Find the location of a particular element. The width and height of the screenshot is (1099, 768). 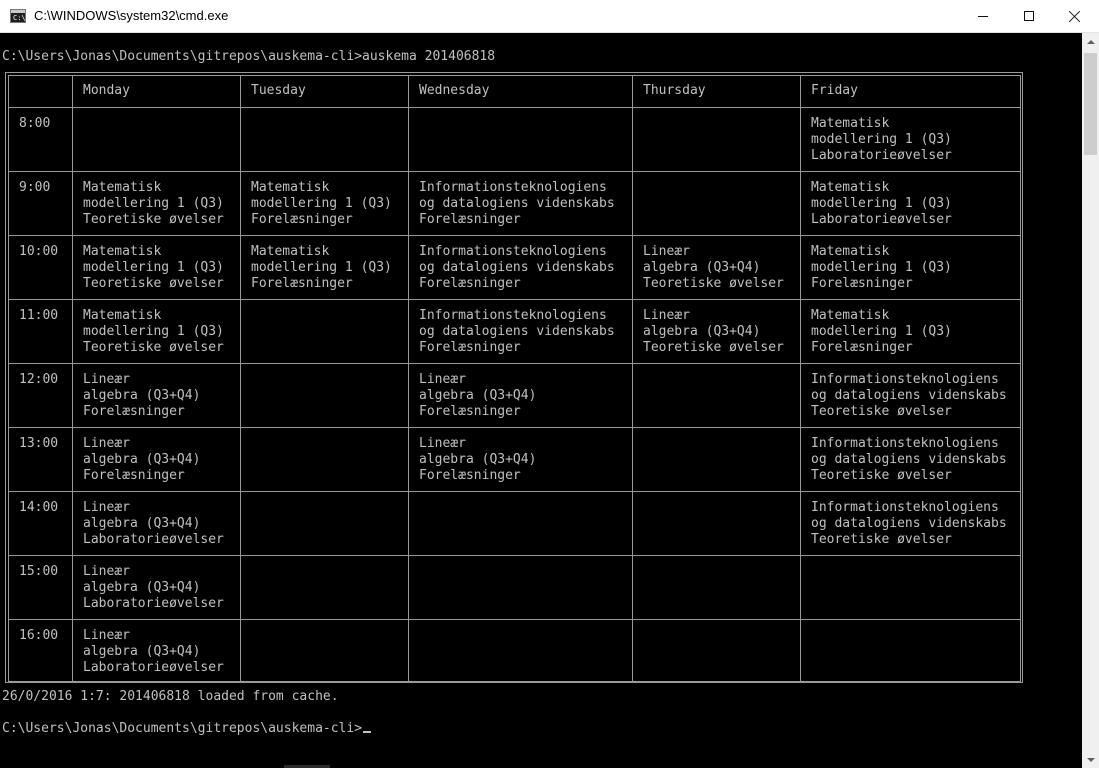

scrollbar-thumb is located at coordinates (1090, 104).